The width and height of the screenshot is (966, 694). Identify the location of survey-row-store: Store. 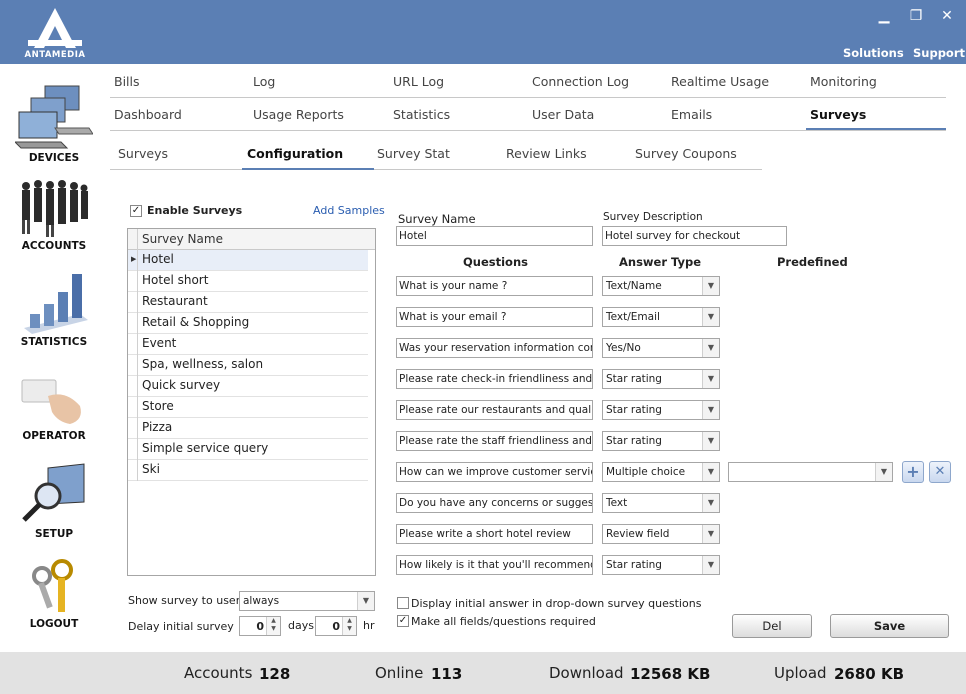
(248, 407).